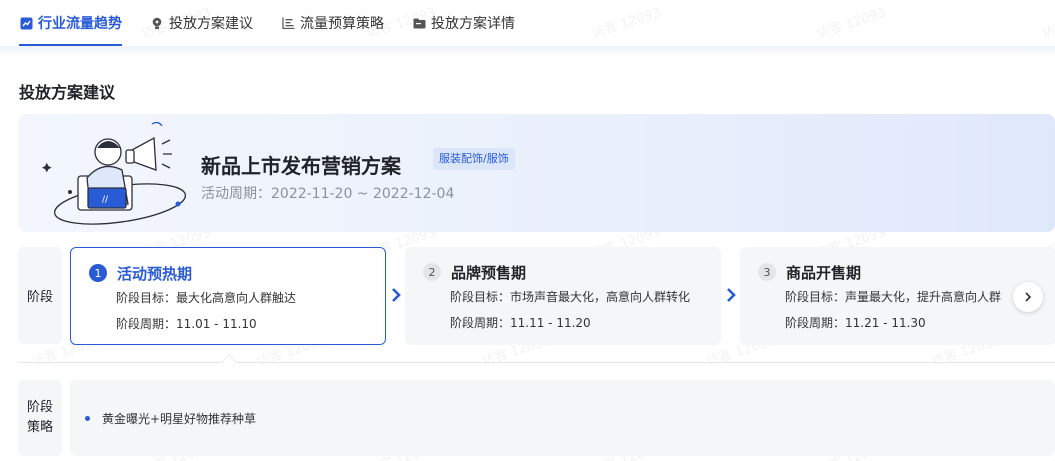  What do you see at coordinates (157, 23) in the screenshot?
I see `lightbulb-icon` at bounding box center [157, 23].